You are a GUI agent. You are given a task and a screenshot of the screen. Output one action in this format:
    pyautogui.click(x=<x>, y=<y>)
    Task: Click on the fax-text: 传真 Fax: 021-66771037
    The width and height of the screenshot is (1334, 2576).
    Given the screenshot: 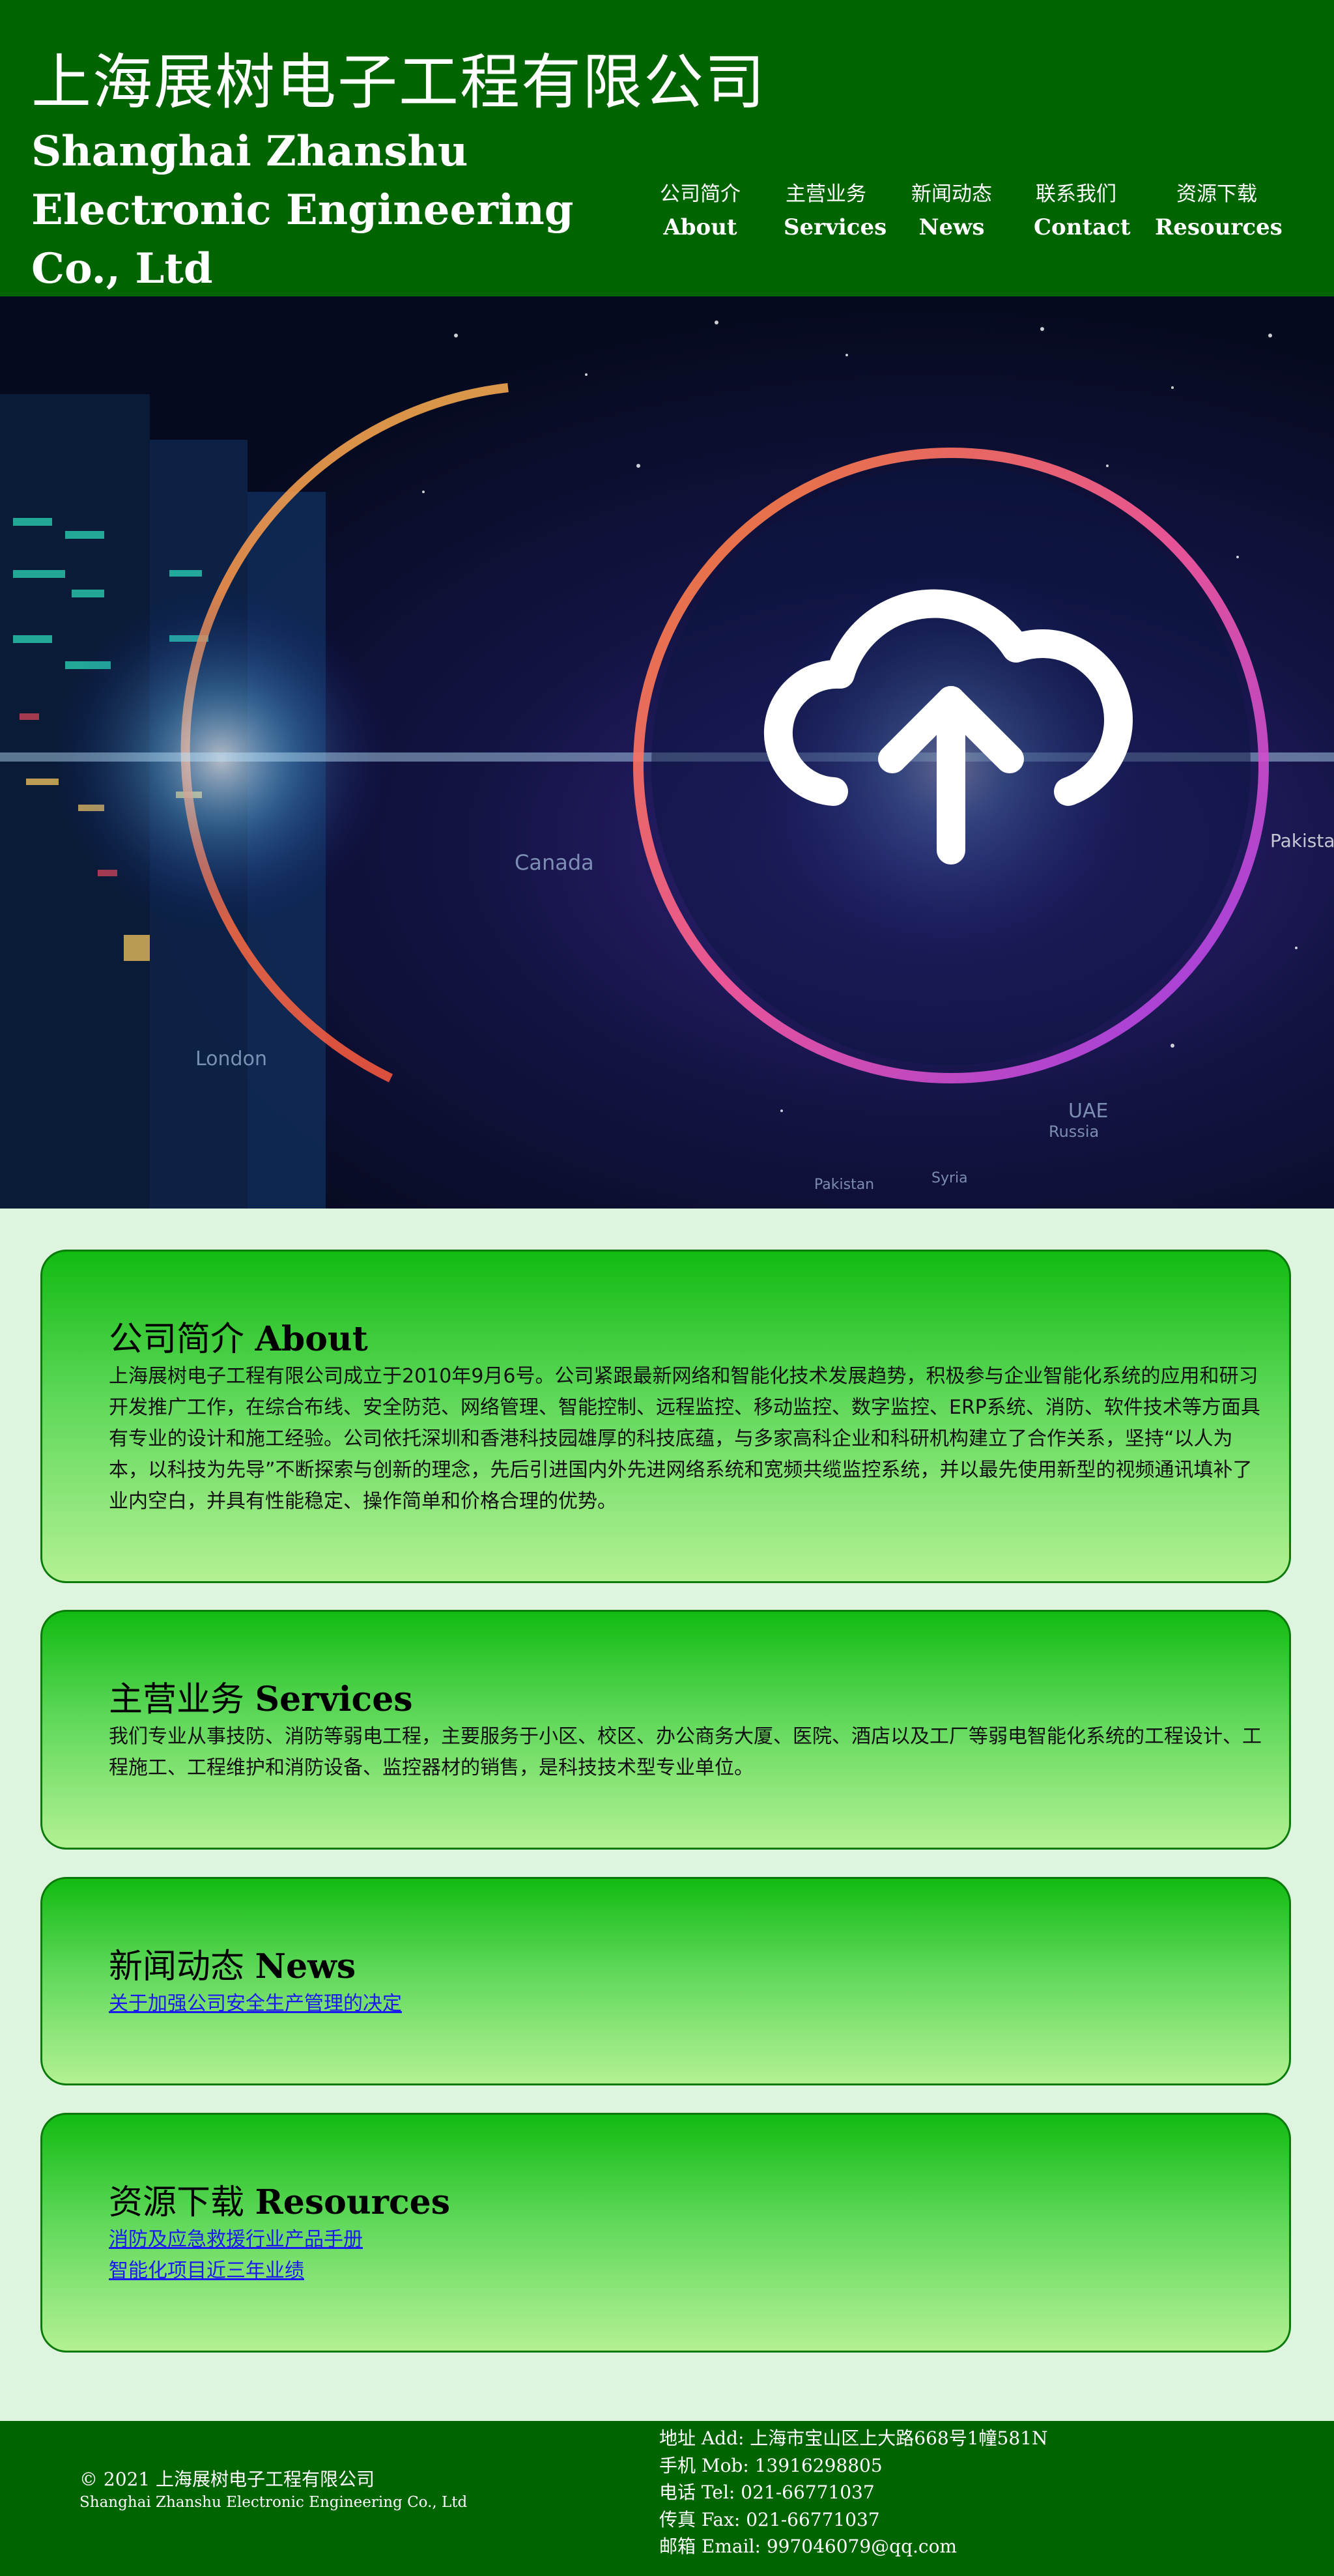 What is the action you would take?
    pyautogui.click(x=769, y=2519)
    